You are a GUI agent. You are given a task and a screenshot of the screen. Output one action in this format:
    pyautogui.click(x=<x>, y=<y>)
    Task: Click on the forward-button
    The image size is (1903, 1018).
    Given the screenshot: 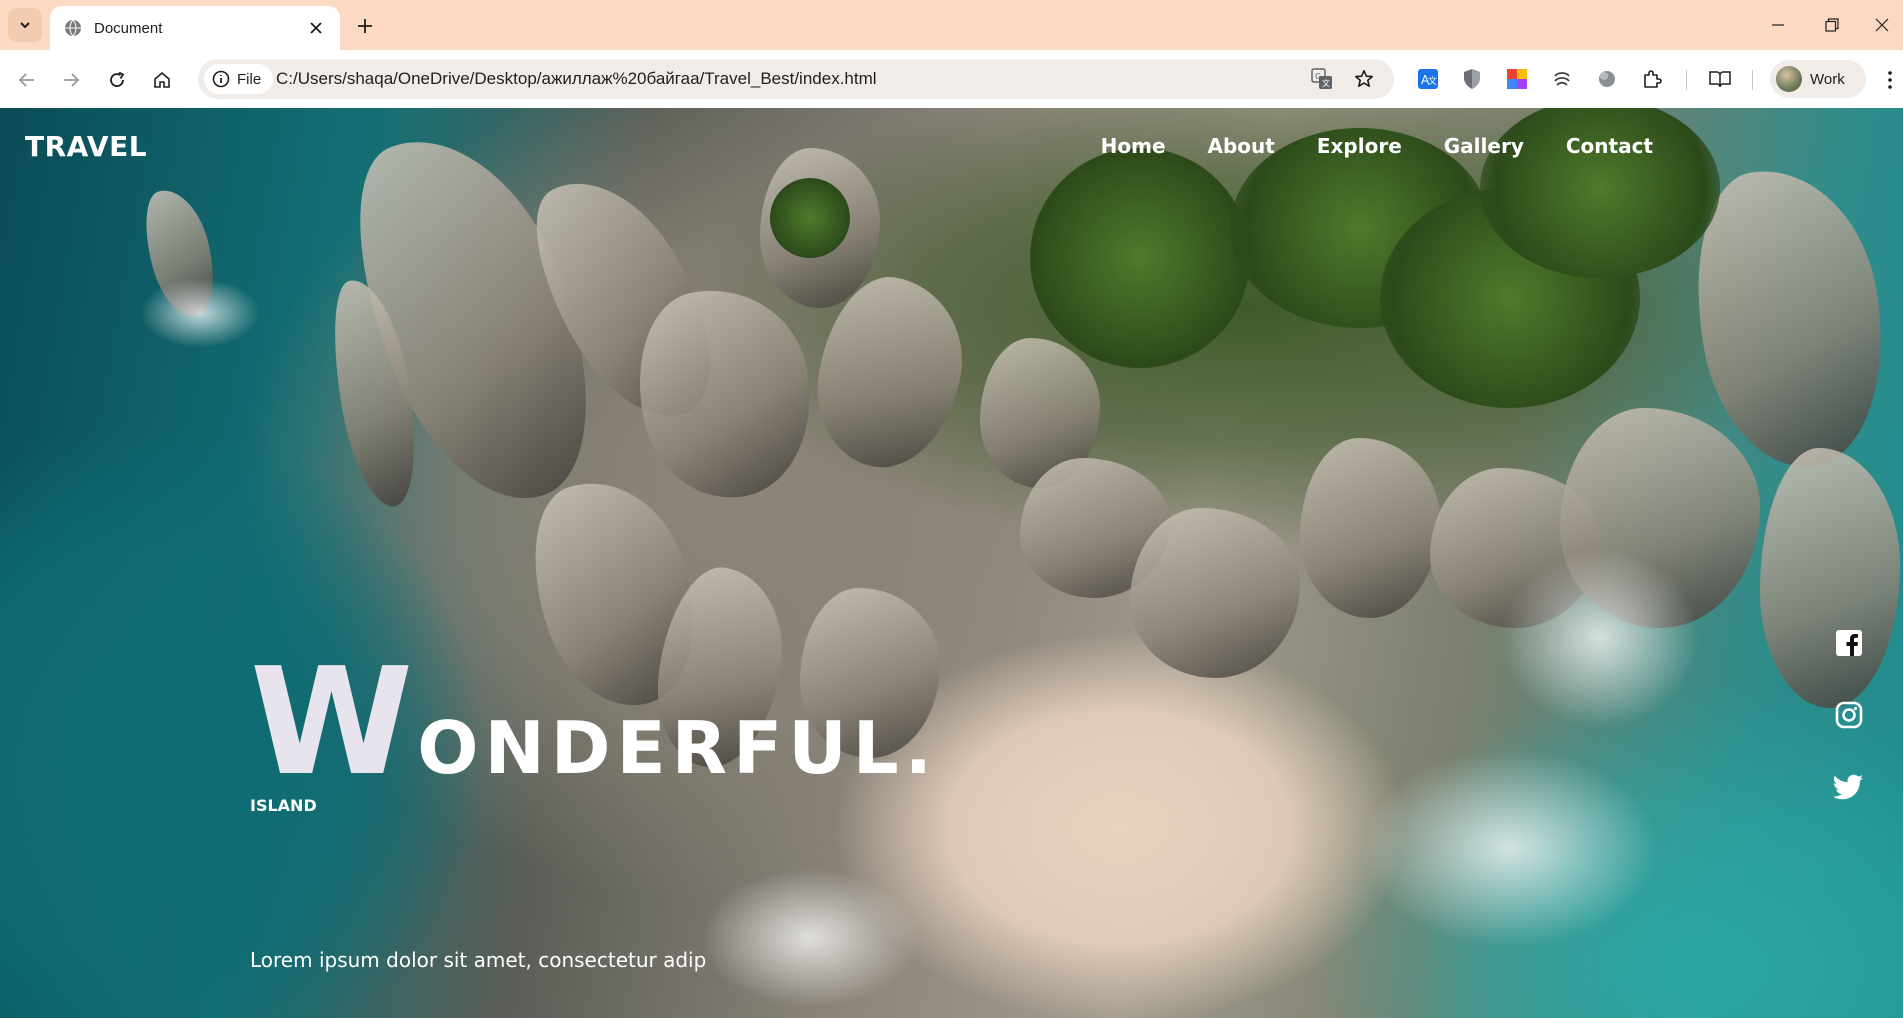 What is the action you would take?
    pyautogui.click(x=71, y=80)
    